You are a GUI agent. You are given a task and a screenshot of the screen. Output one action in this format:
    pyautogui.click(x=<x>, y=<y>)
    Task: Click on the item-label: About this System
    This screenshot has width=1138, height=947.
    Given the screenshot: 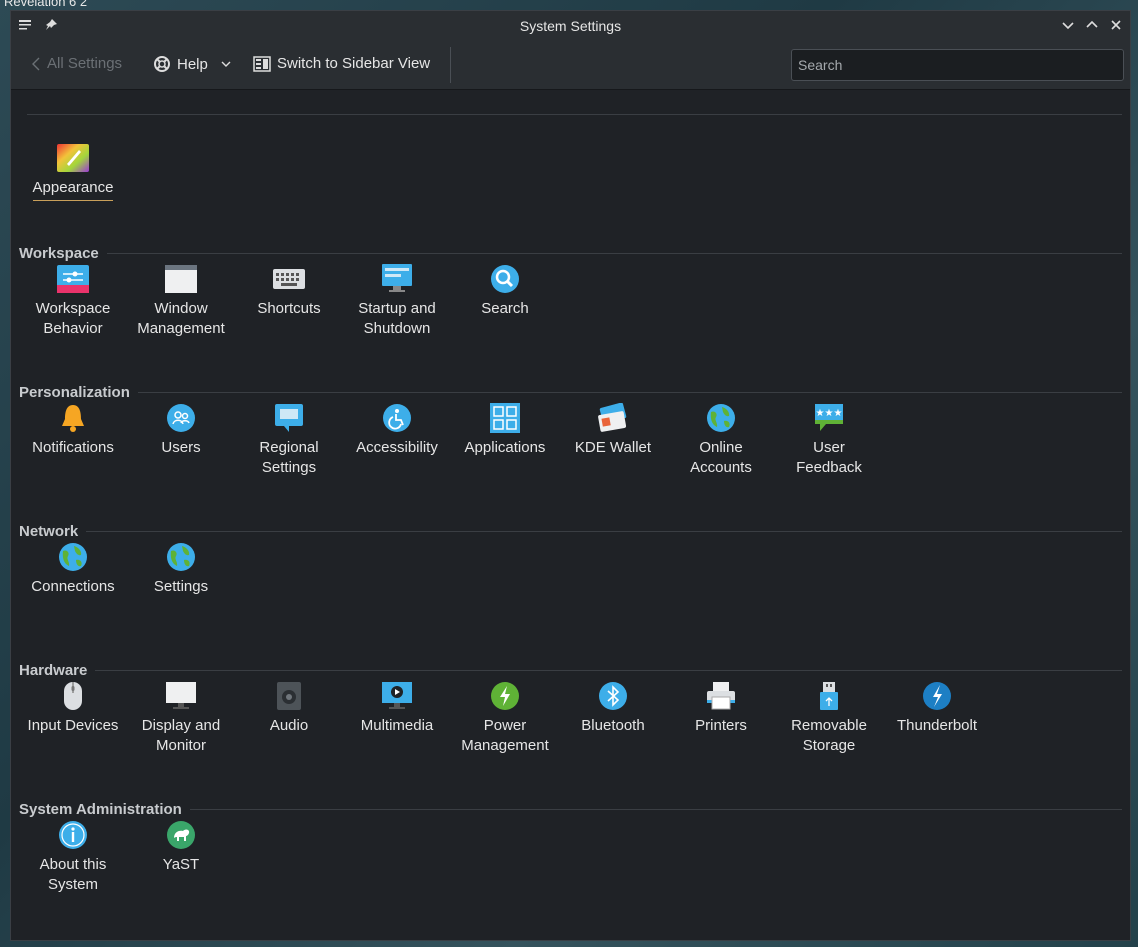 What is the action you would take?
    pyautogui.click(x=73, y=874)
    